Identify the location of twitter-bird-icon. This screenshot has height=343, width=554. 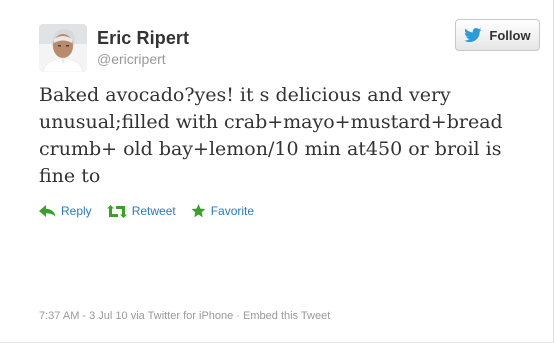
(473, 35).